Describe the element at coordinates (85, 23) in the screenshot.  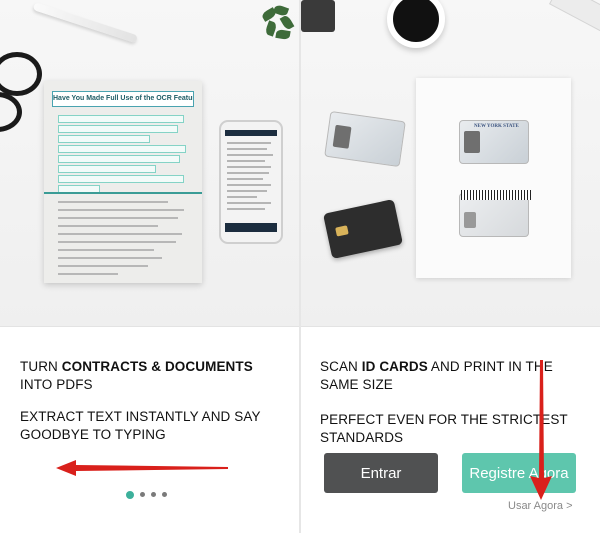
I see `pen-image` at that location.